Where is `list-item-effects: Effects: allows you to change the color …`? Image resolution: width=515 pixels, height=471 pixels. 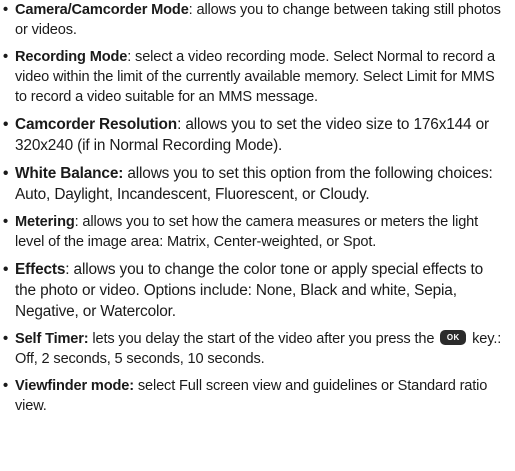 list-item-effects: Effects: allows you to change the color … is located at coordinates (253, 290).